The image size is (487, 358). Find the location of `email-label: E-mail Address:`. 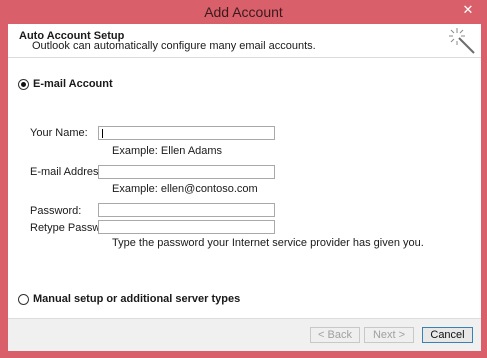

email-label: E-mail Address: is located at coordinates (69, 172).